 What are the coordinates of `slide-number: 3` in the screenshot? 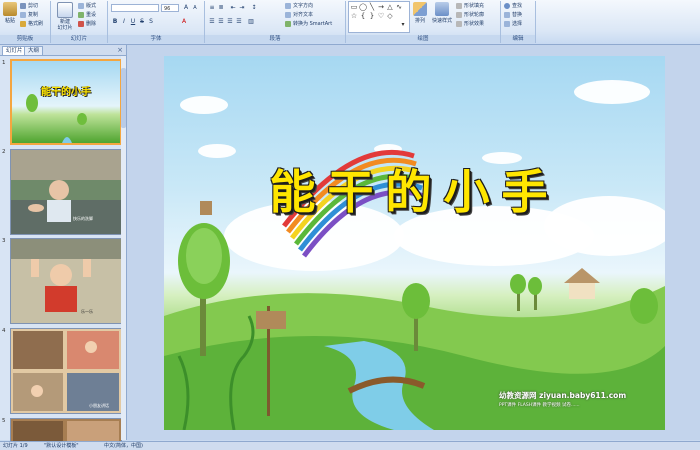 It's located at (4, 241).